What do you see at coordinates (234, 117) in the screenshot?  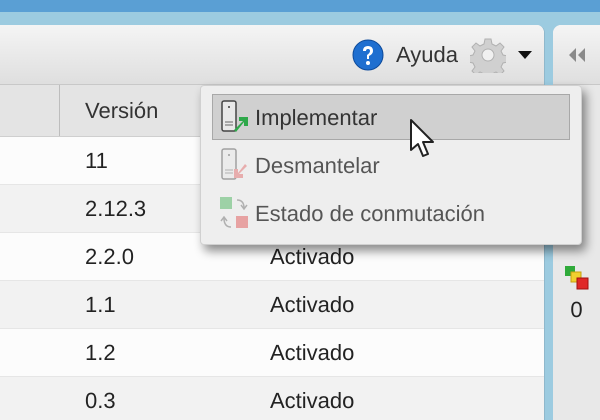 I see `server-deploy-icon` at bounding box center [234, 117].